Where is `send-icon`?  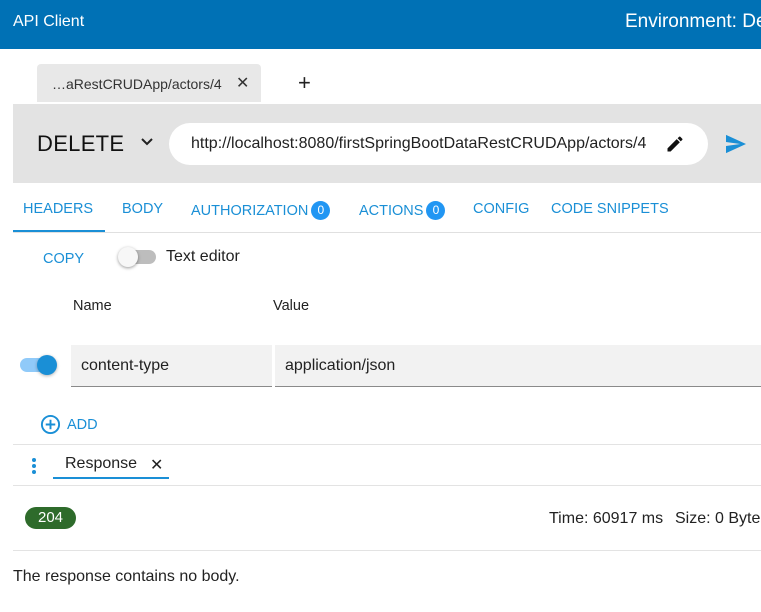 send-icon is located at coordinates (736, 144).